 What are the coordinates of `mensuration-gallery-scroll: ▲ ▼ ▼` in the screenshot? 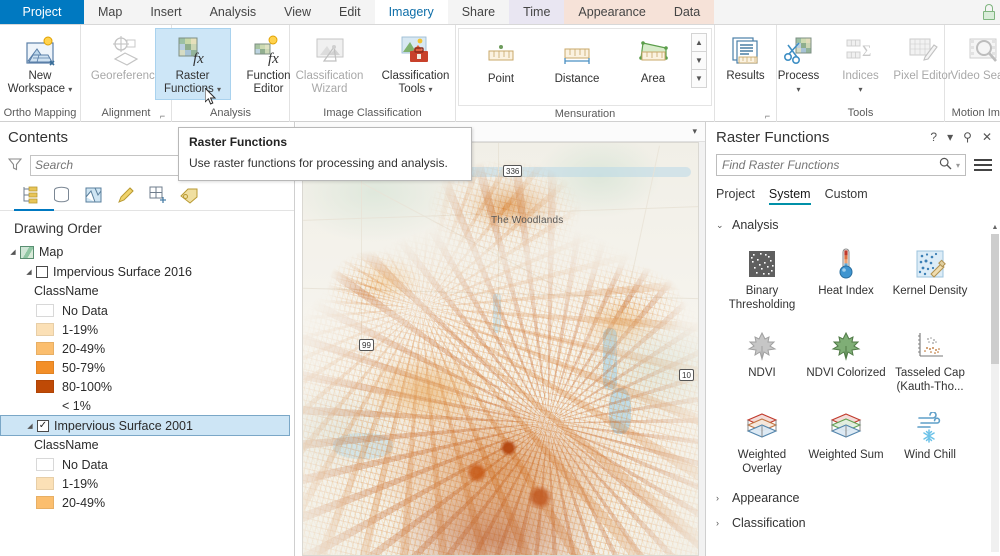 It's located at (699, 68).